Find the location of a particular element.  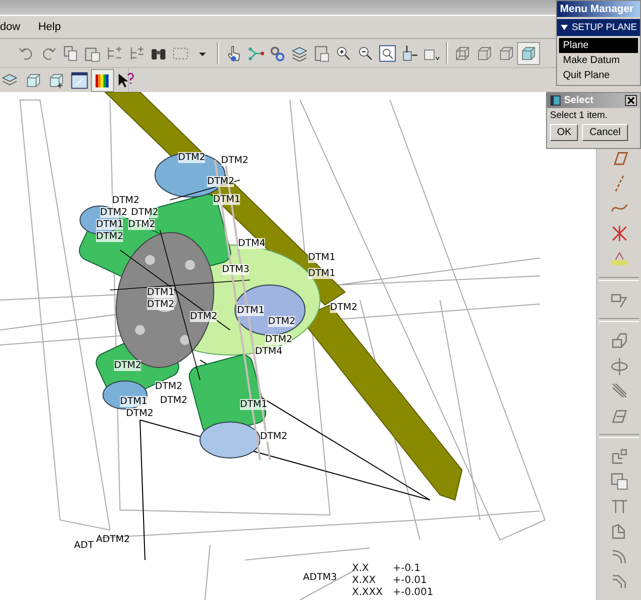

menu-item: dow is located at coordinates (10, 27).